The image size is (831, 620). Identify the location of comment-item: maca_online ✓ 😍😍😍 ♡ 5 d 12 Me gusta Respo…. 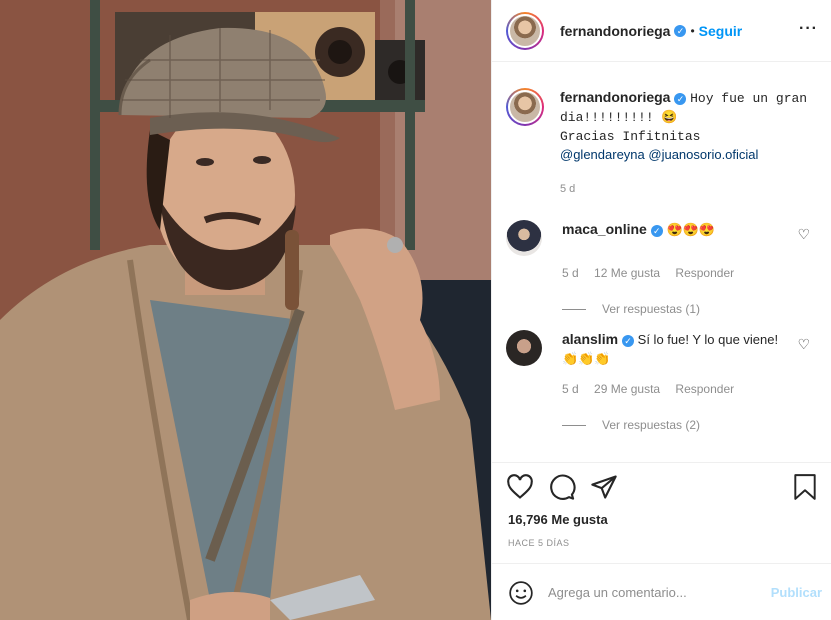
(666, 268).